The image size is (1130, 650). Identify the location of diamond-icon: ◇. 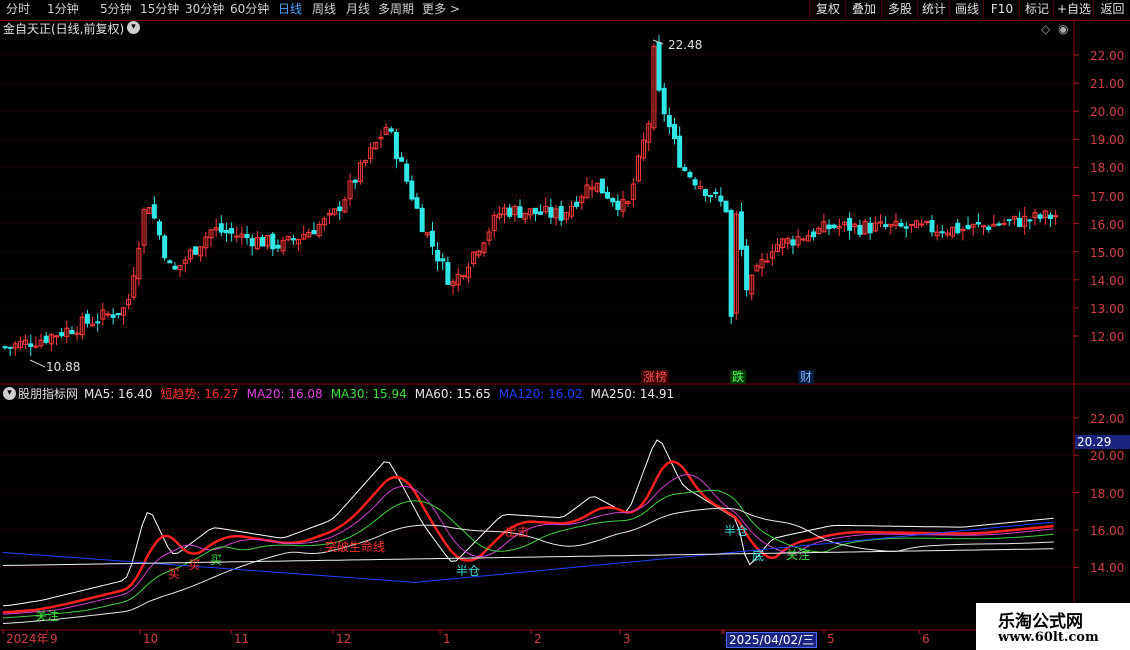
(1045, 29).